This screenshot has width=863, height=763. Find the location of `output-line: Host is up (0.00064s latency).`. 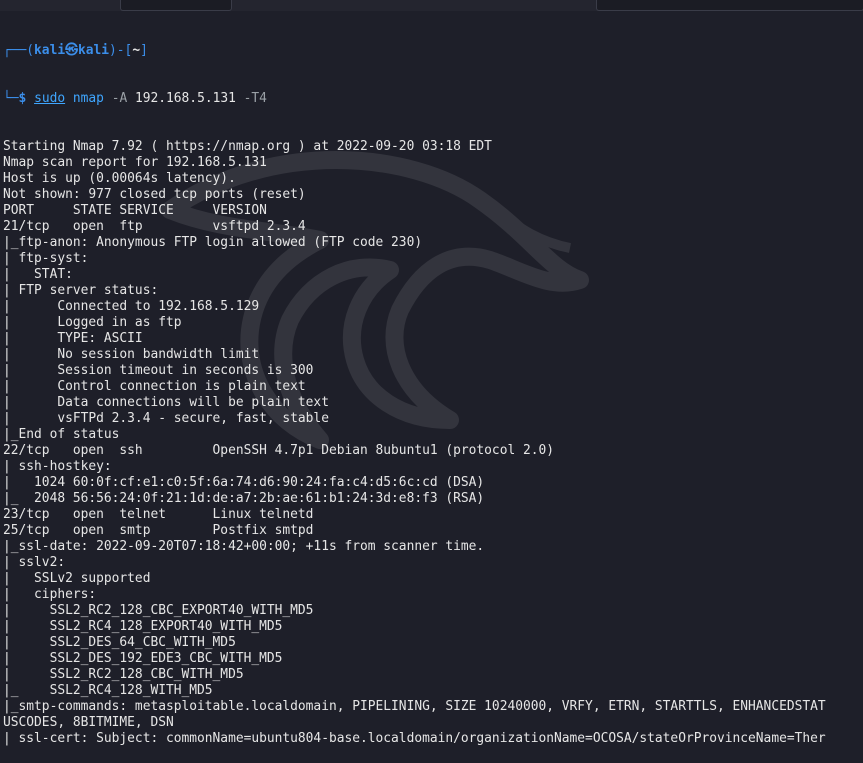

output-line: Host is up (0.00064s latency). is located at coordinates (119, 178).